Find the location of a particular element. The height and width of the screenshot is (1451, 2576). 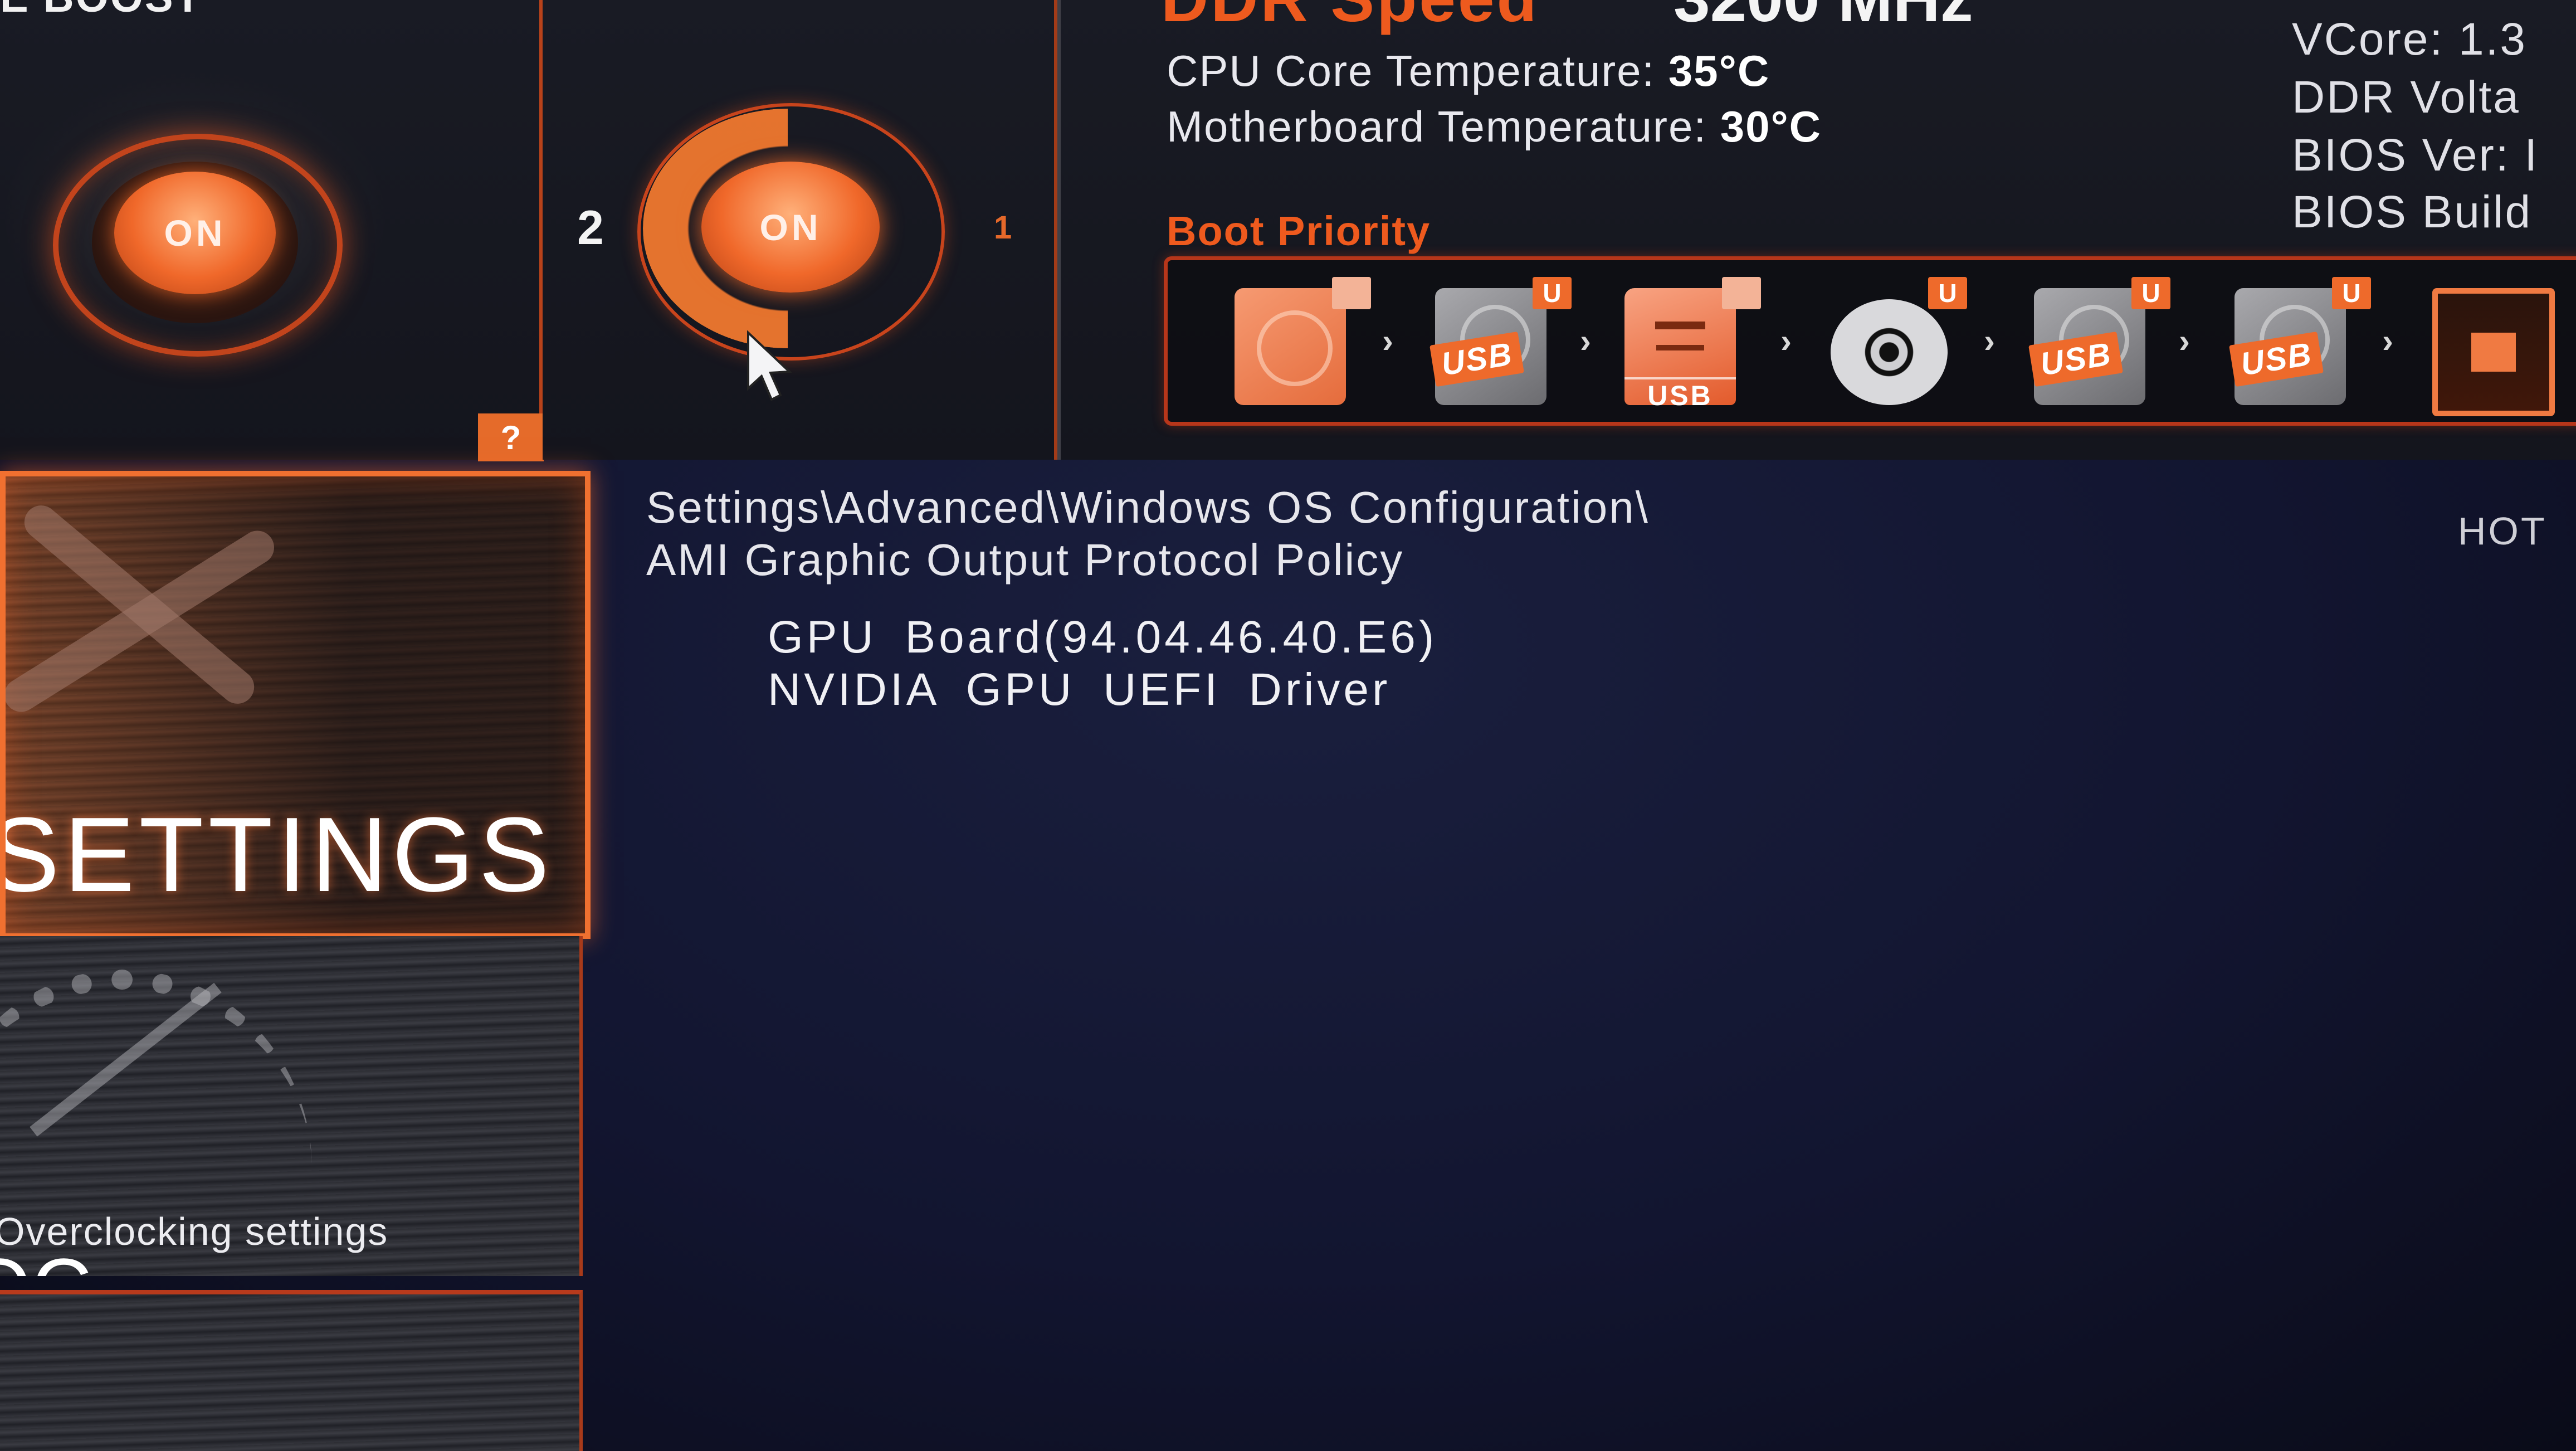

settings-menu-tile: SETTINGS is located at coordinates (295, 705).